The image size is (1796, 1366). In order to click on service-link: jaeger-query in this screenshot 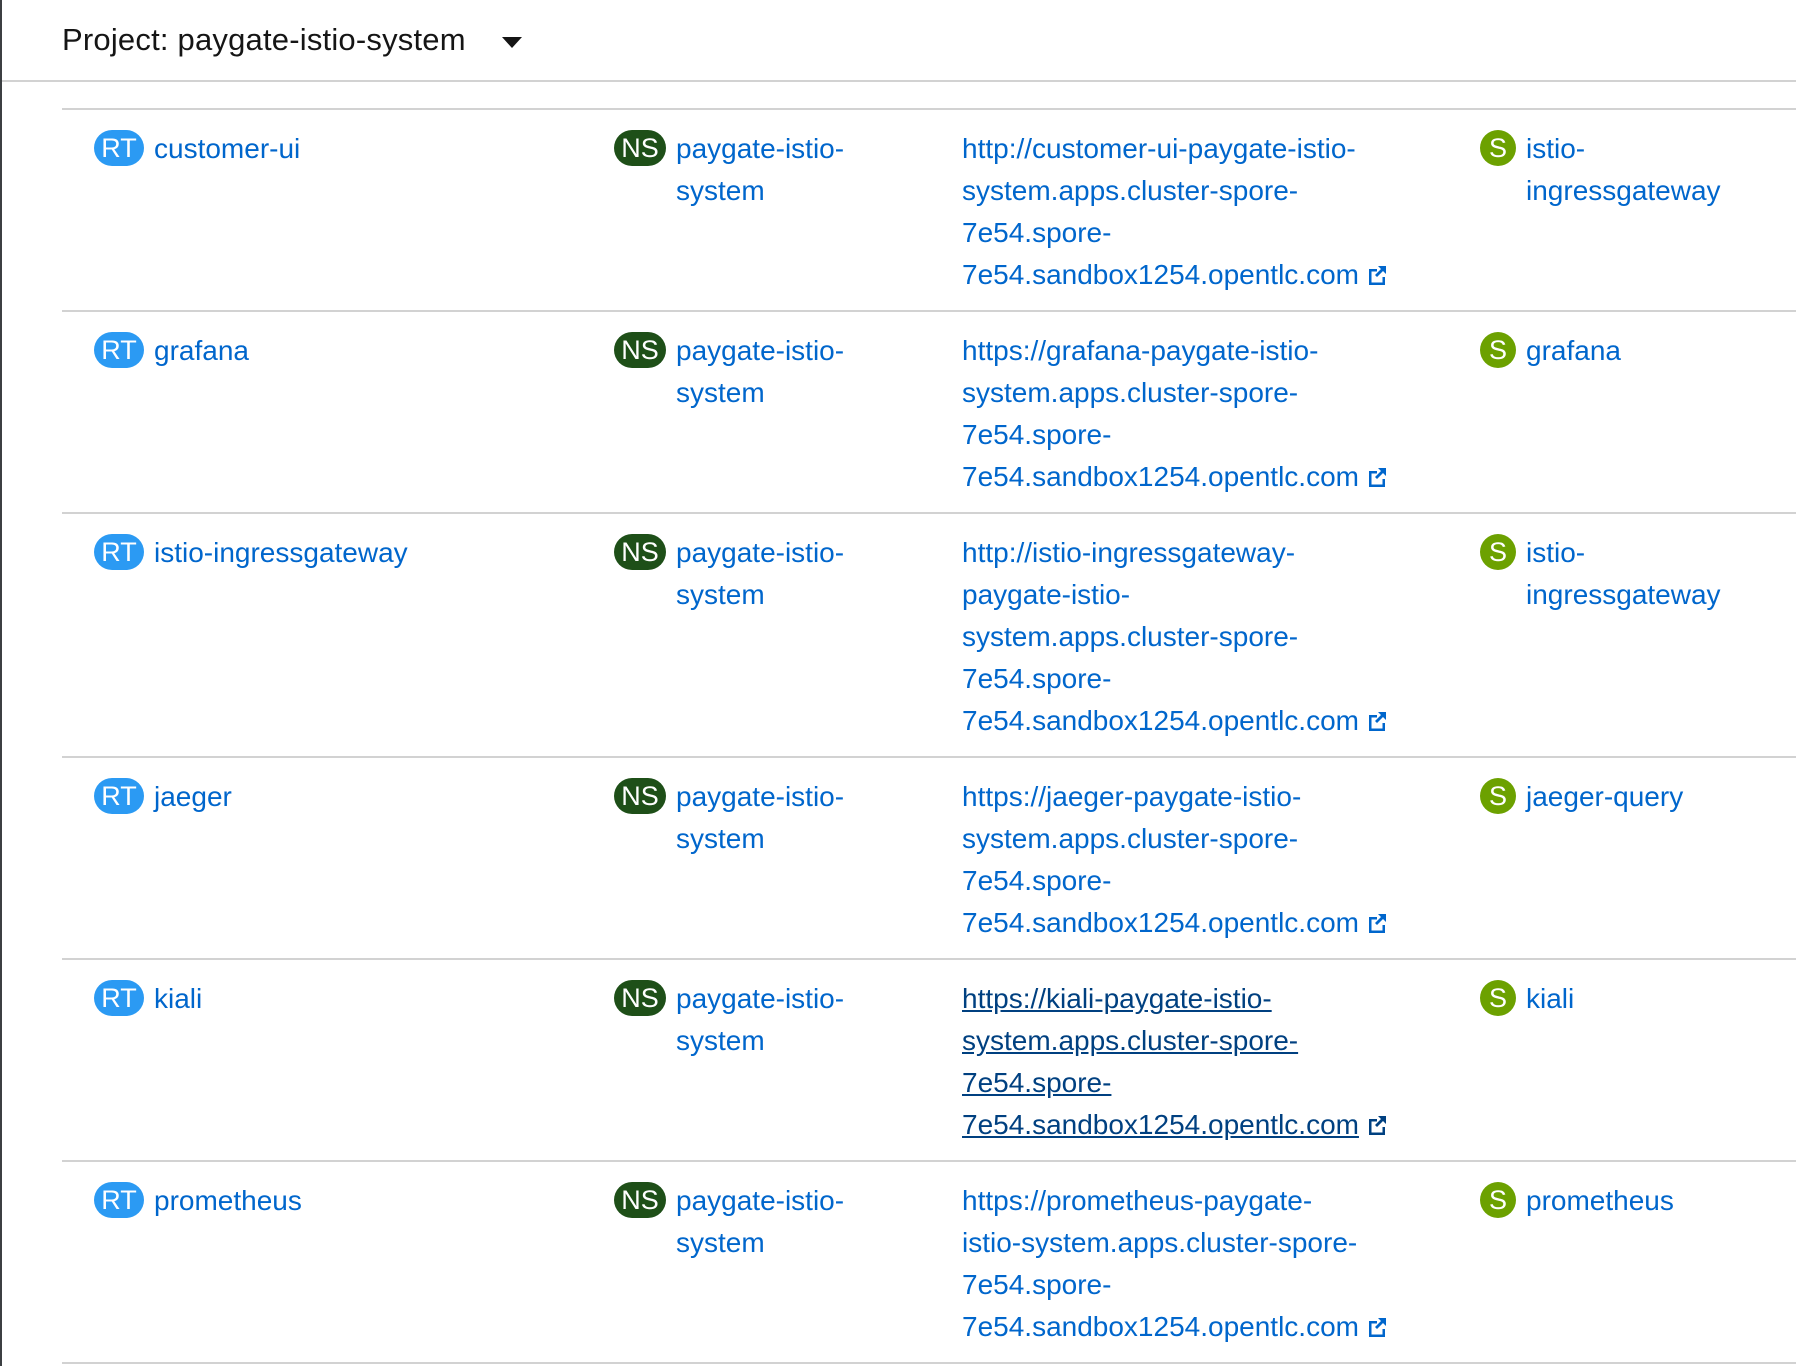, I will do `click(1631, 797)`.